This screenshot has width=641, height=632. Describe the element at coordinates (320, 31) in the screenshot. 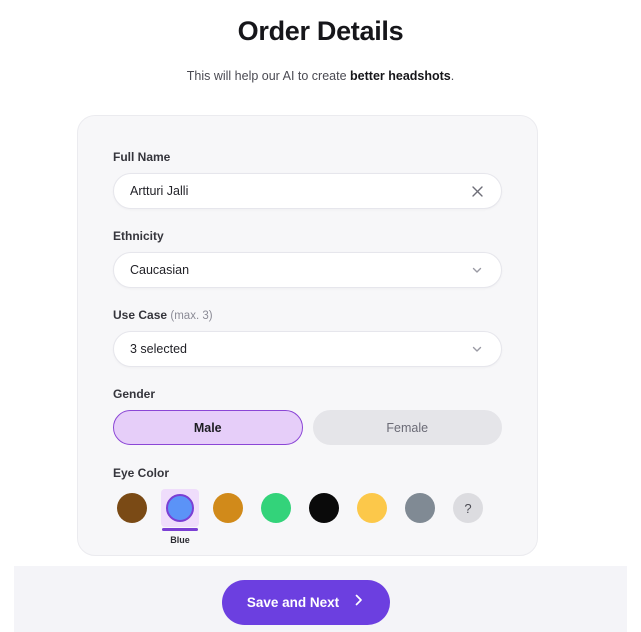

I see `page-title: Order Details` at that location.